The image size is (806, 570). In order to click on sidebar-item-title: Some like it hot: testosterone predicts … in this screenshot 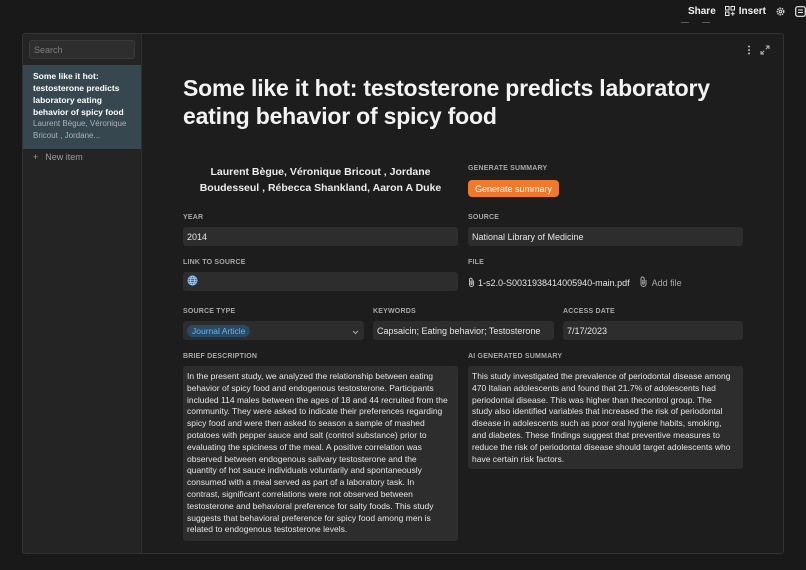, I will do `click(78, 94)`.